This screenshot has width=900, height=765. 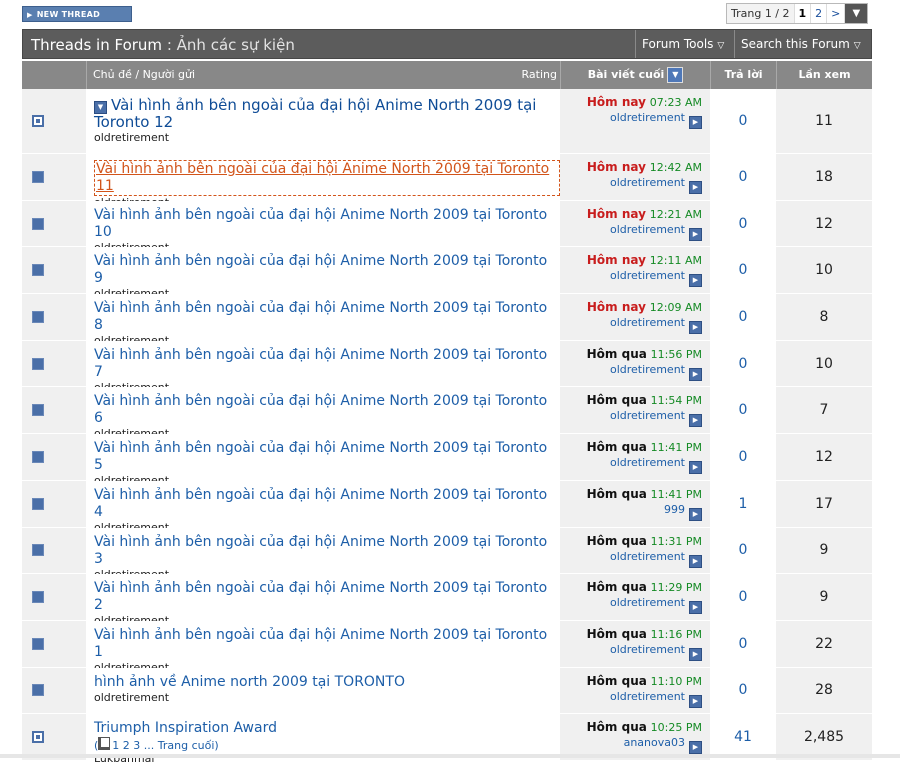 I want to click on search-forum-menu: Search this Forum ▽, so click(x=802, y=44).